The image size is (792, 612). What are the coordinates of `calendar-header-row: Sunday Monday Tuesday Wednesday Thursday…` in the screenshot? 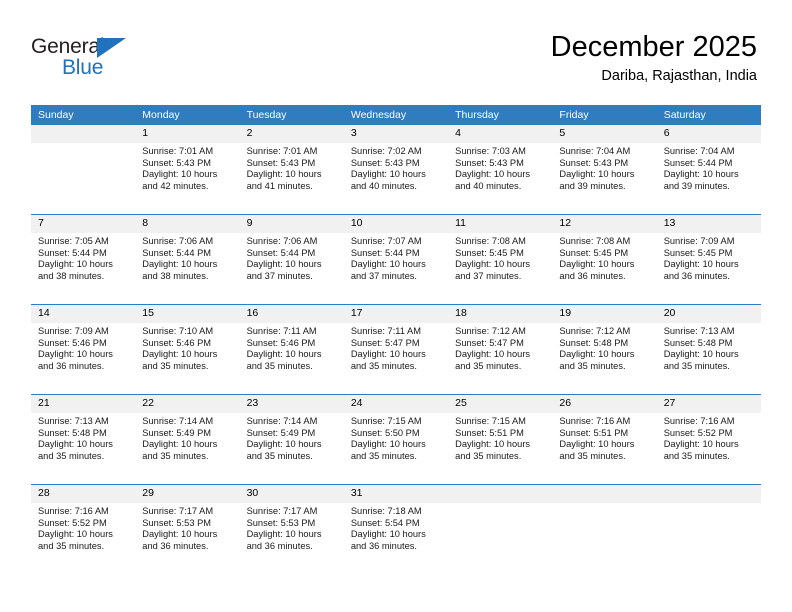 It's located at (396, 115).